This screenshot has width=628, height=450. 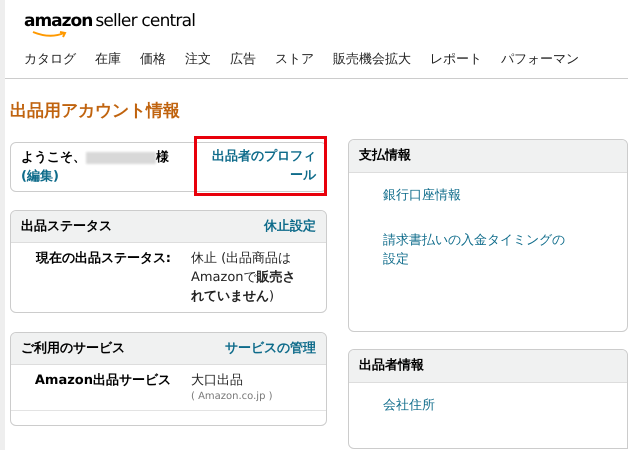 I want to click on row-value: 大口出品, so click(x=217, y=381).